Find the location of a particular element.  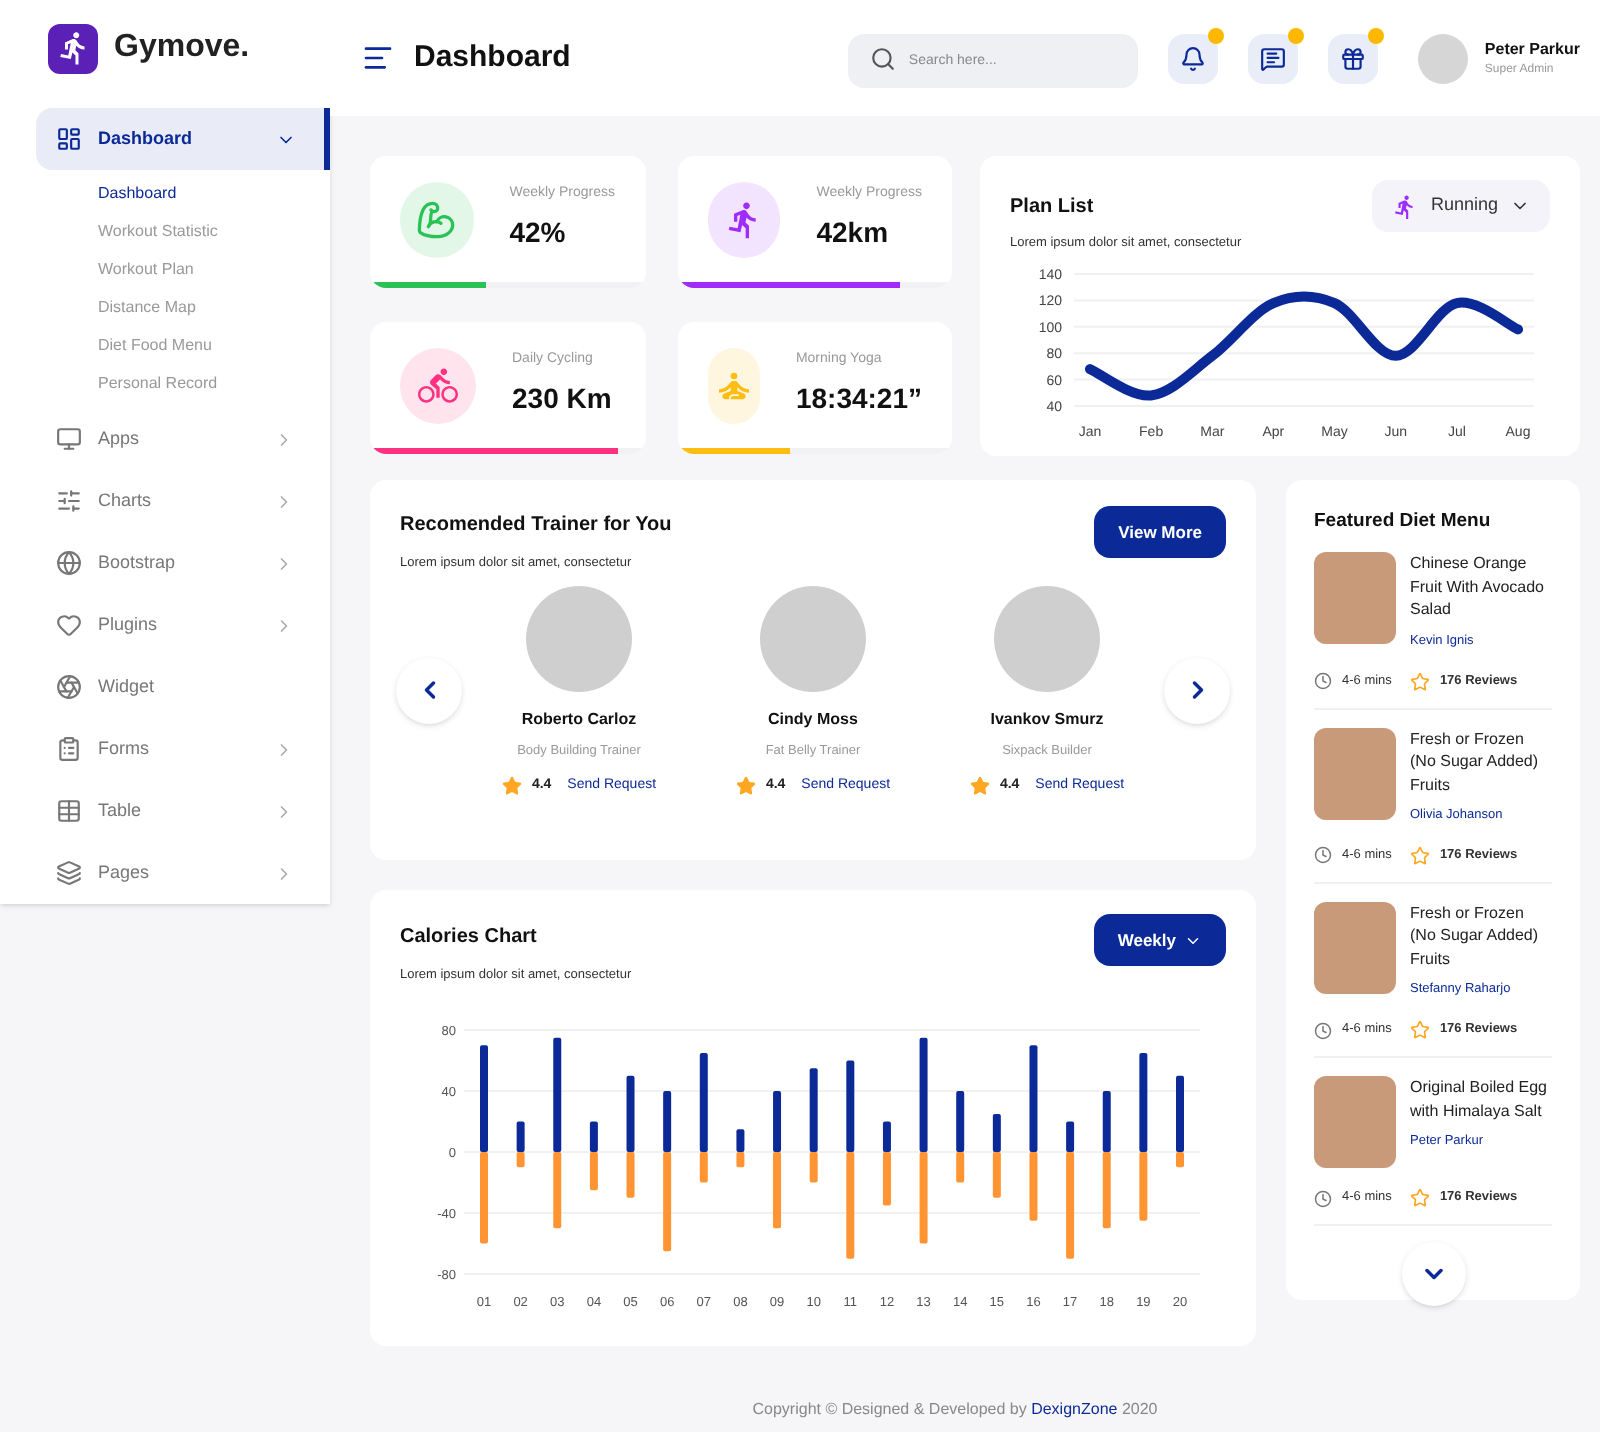

dashboard-icon is located at coordinates (69, 139).